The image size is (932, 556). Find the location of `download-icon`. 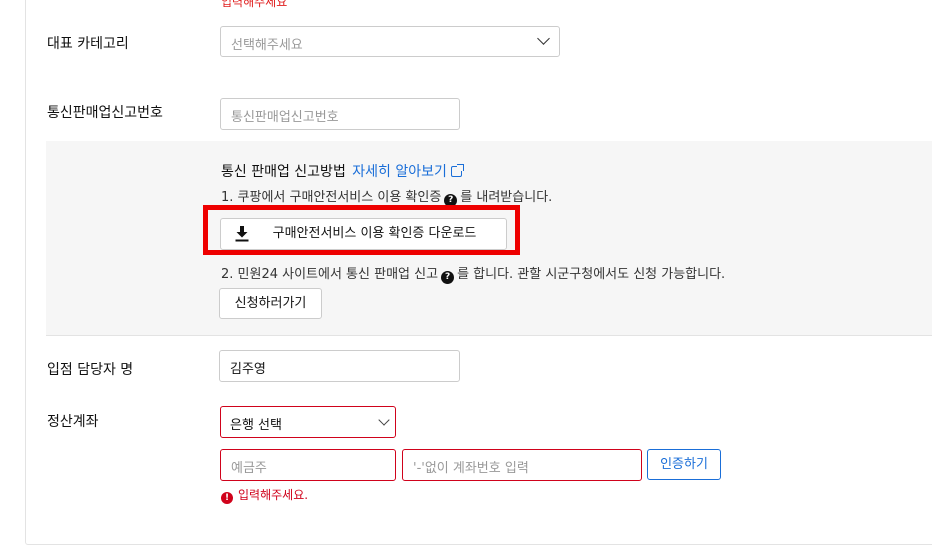

download-icon is located at coordinates (242, 234).